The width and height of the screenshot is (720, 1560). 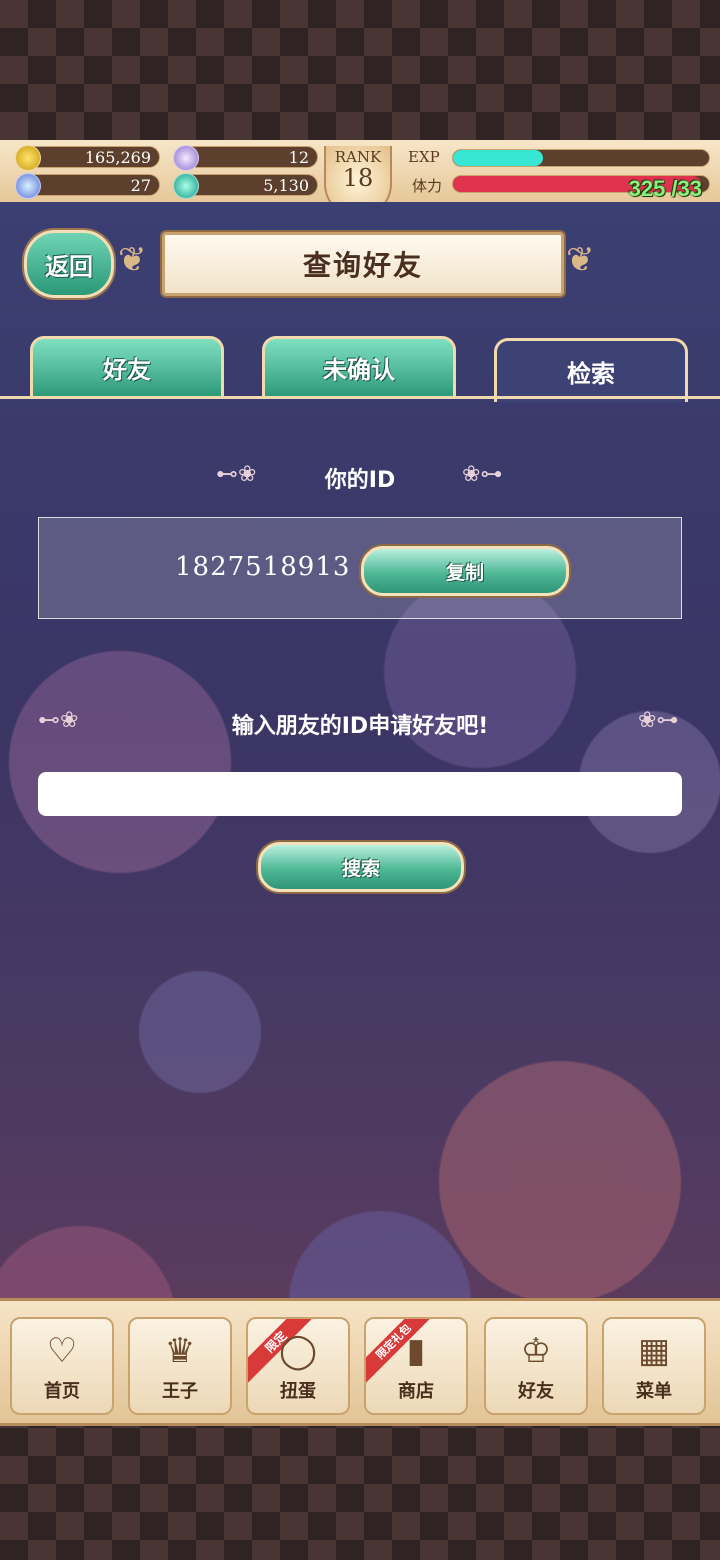 What do you see at coordinates (360, 480) in the screenshot?
I see `my-id-title: 你的ID` at bounding box center [360, 480].